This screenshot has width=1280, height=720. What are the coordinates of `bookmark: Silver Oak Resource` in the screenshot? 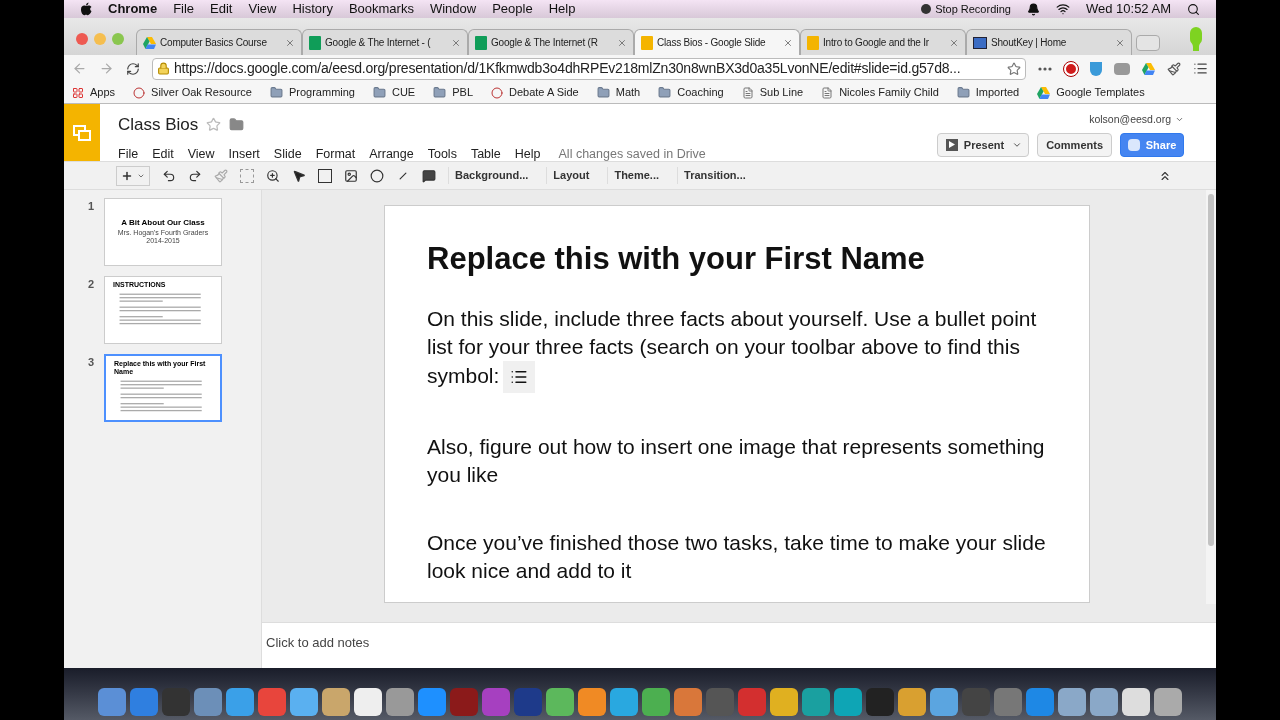 It's located at (192, 92).